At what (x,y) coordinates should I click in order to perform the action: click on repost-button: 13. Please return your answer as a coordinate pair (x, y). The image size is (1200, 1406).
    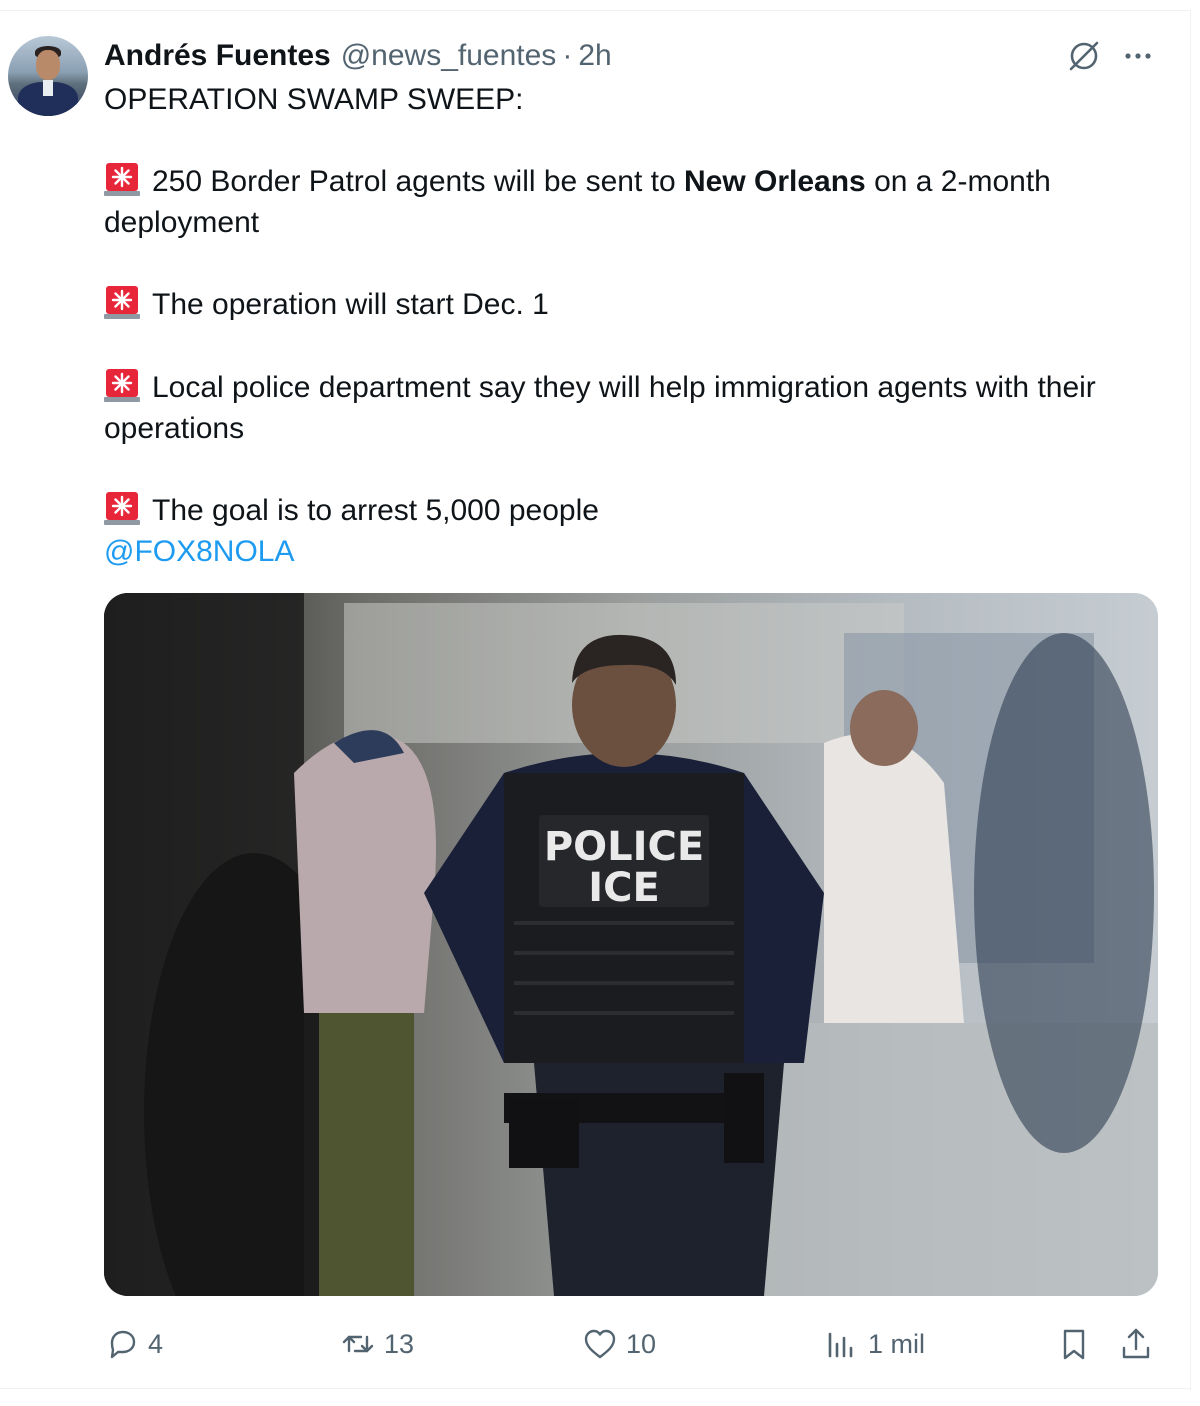
    Looking at the image, I should click on (377, 1344).